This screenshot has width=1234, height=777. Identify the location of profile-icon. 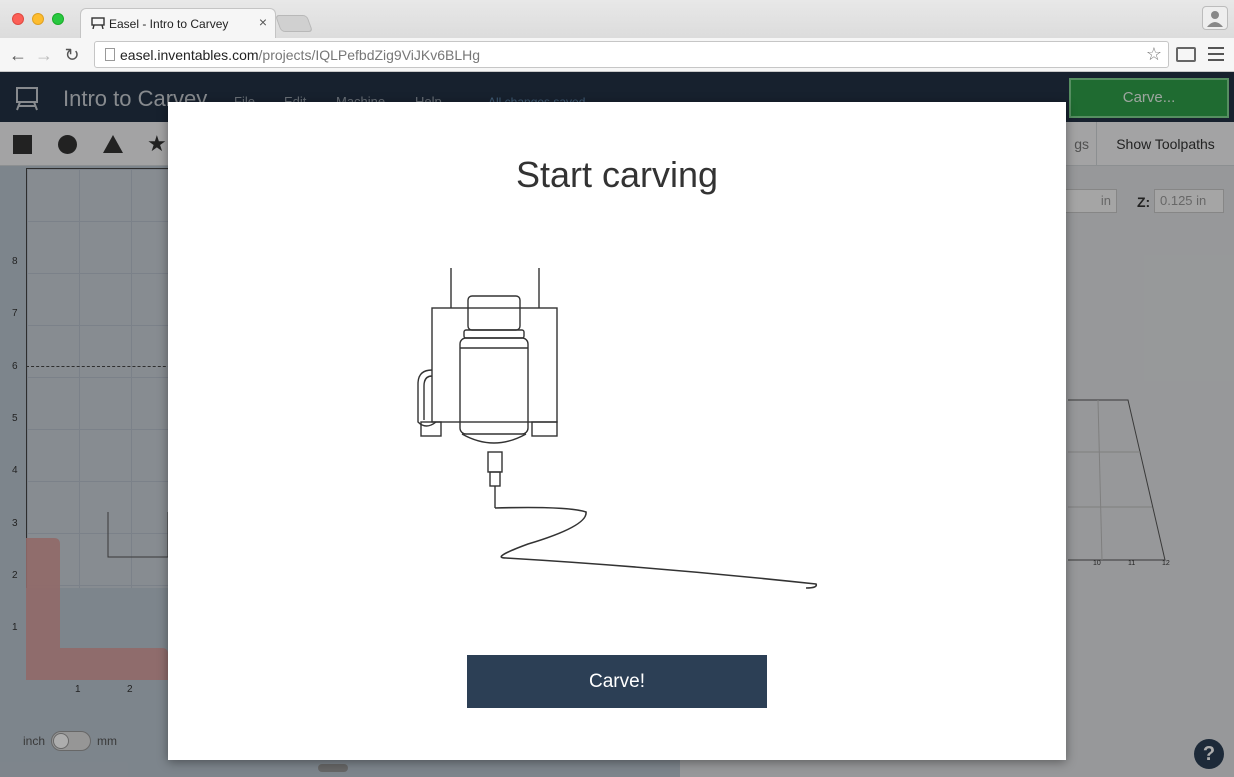
(1215, 18).